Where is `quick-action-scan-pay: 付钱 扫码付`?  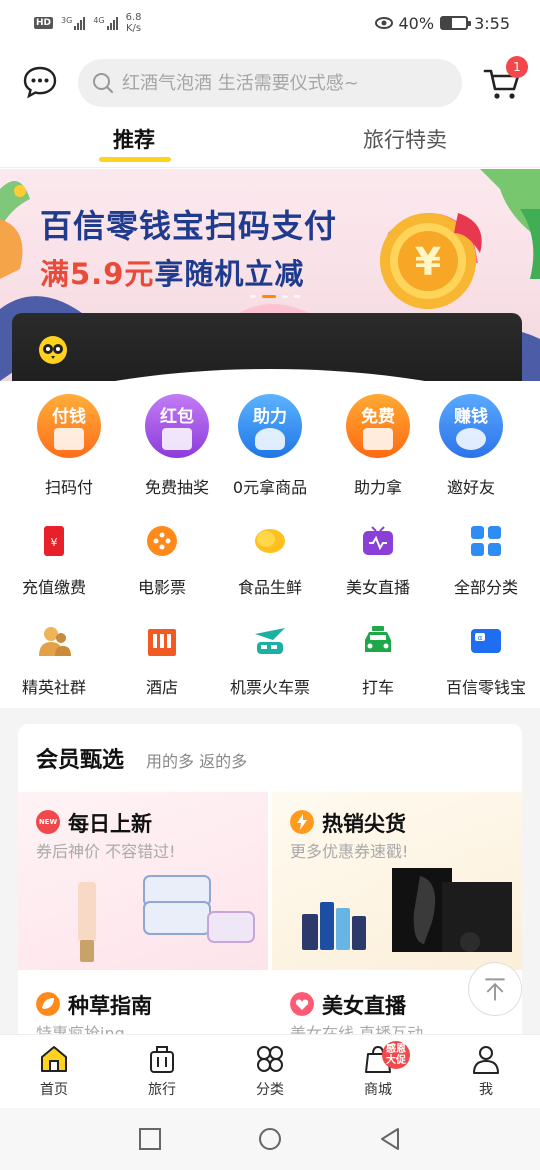
quick-action-scan-pay: 付钱 扫码付 is located at coordinates (69, 446).